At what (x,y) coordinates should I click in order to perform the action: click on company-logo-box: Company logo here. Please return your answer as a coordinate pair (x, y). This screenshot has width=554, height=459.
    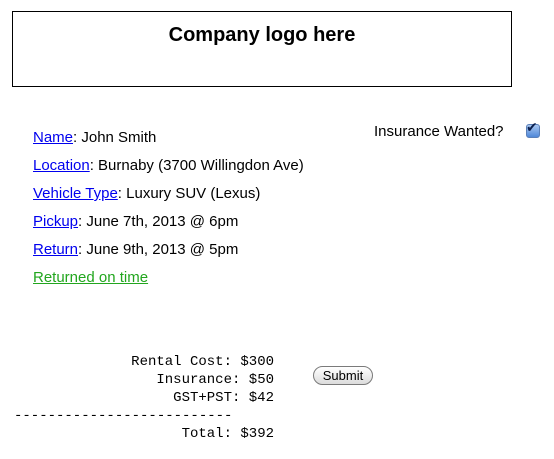
    Looking at the image, I should click on (262, 49).